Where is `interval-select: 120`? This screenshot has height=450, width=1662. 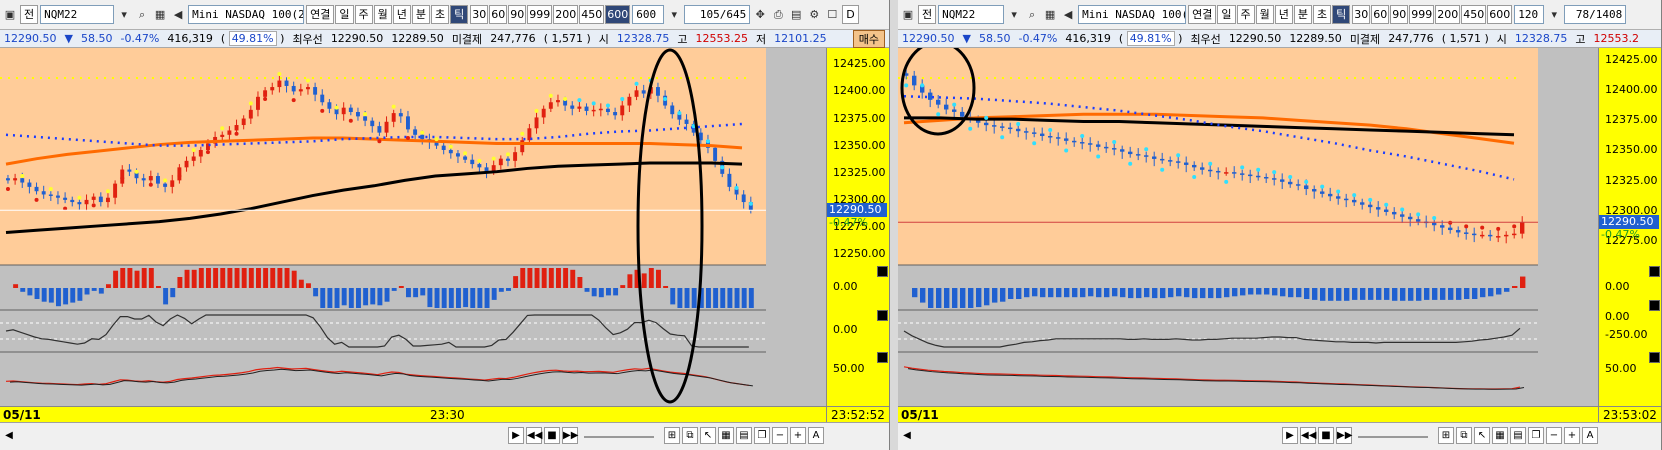
interval-select: 120 is located at coordinates (1529, 14).